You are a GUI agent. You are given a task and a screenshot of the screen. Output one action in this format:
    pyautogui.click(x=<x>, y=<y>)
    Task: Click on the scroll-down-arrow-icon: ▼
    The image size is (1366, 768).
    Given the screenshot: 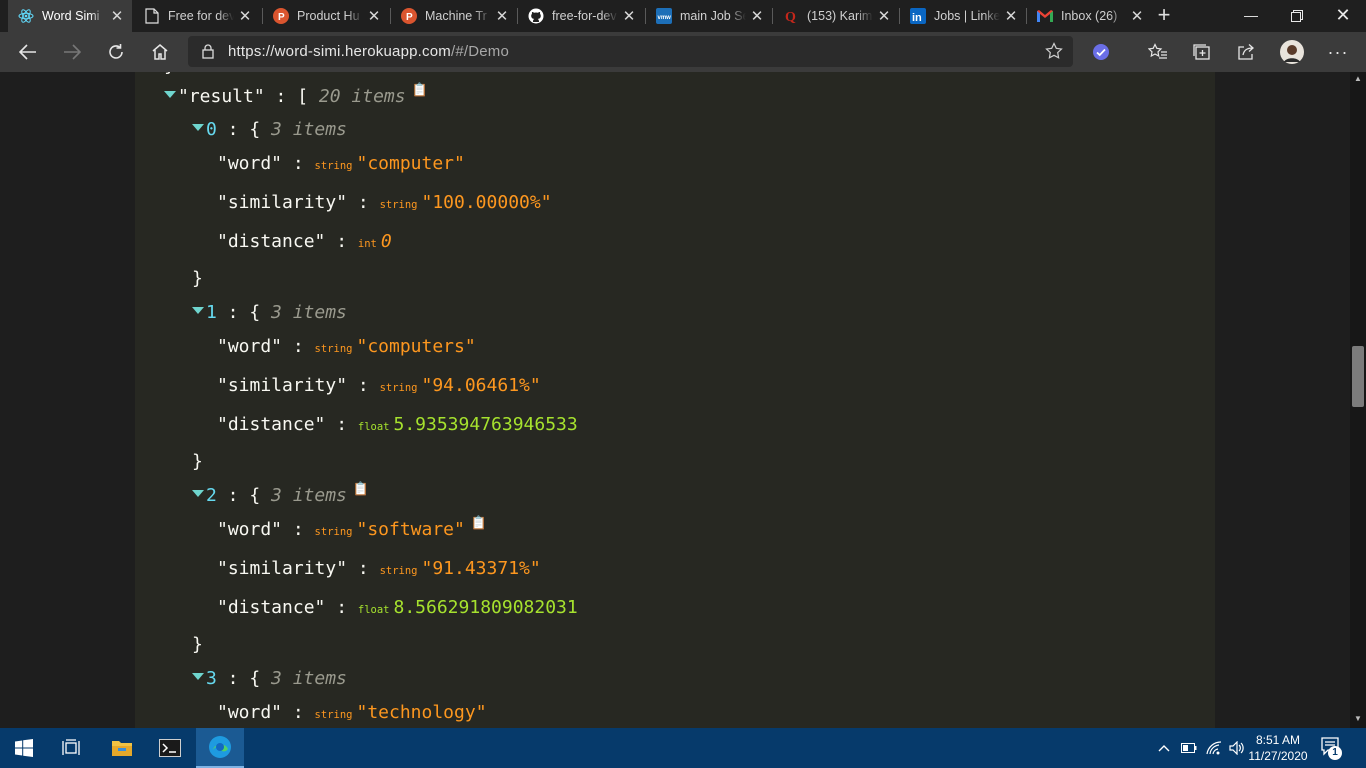 What is the action you would take?
    pyautogui.click(x=1358, y=718)
    